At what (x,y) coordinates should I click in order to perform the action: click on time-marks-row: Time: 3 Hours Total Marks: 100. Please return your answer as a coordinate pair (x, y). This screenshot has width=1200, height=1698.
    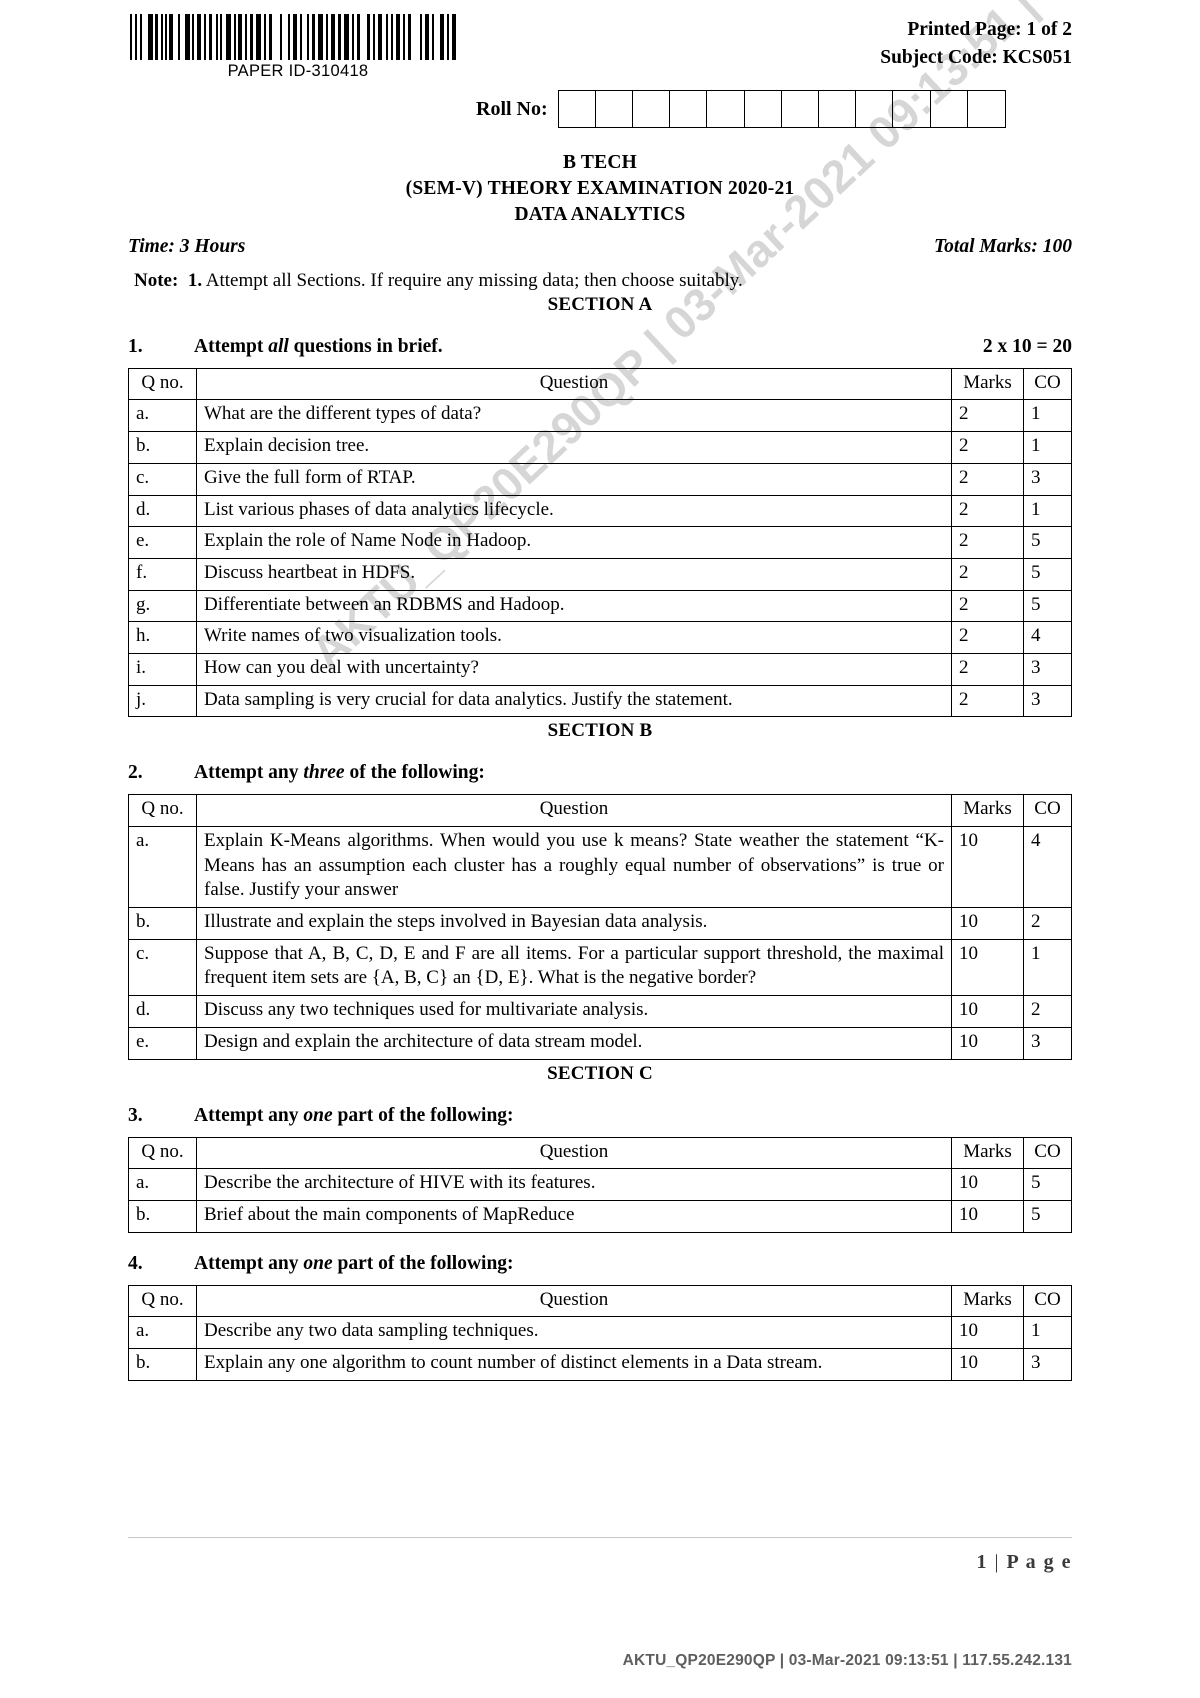
    Looking at the image, I should click on (600, 247).